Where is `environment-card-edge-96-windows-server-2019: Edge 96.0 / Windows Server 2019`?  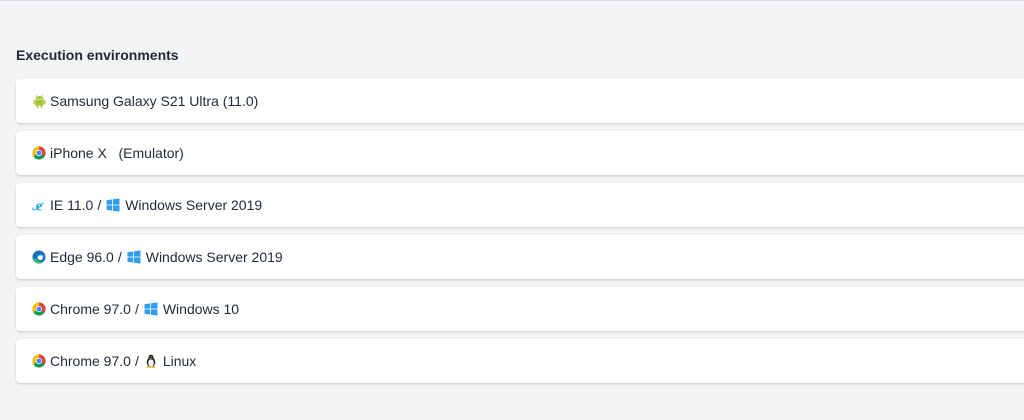 environment-card-edge-96-windows-server-2019: Edge 96.0 / Windows Server 2019 is located at coordinates (520, 257).